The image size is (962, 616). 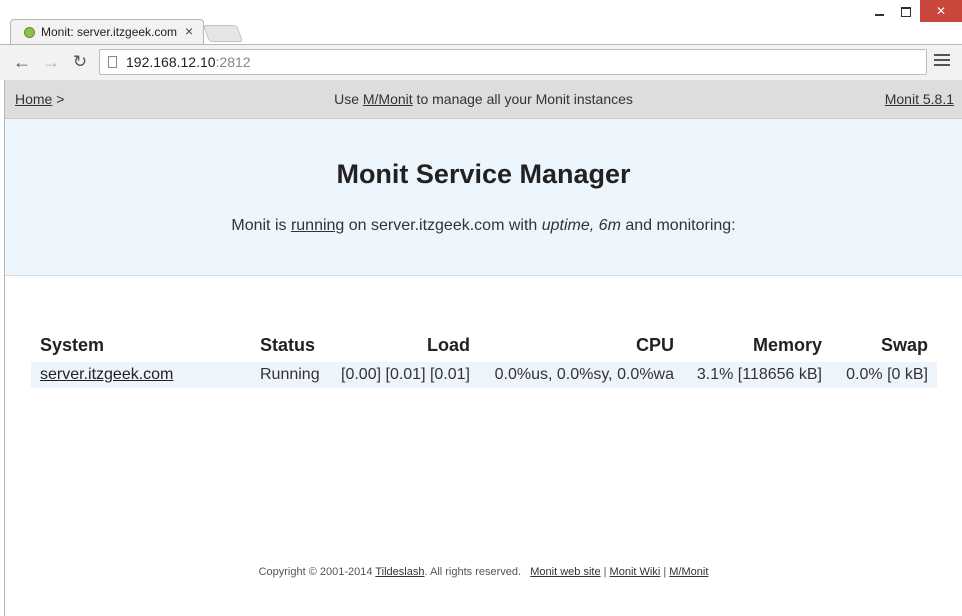 I want to click on breadcrumb: Home >, so click(x=39, y=99).